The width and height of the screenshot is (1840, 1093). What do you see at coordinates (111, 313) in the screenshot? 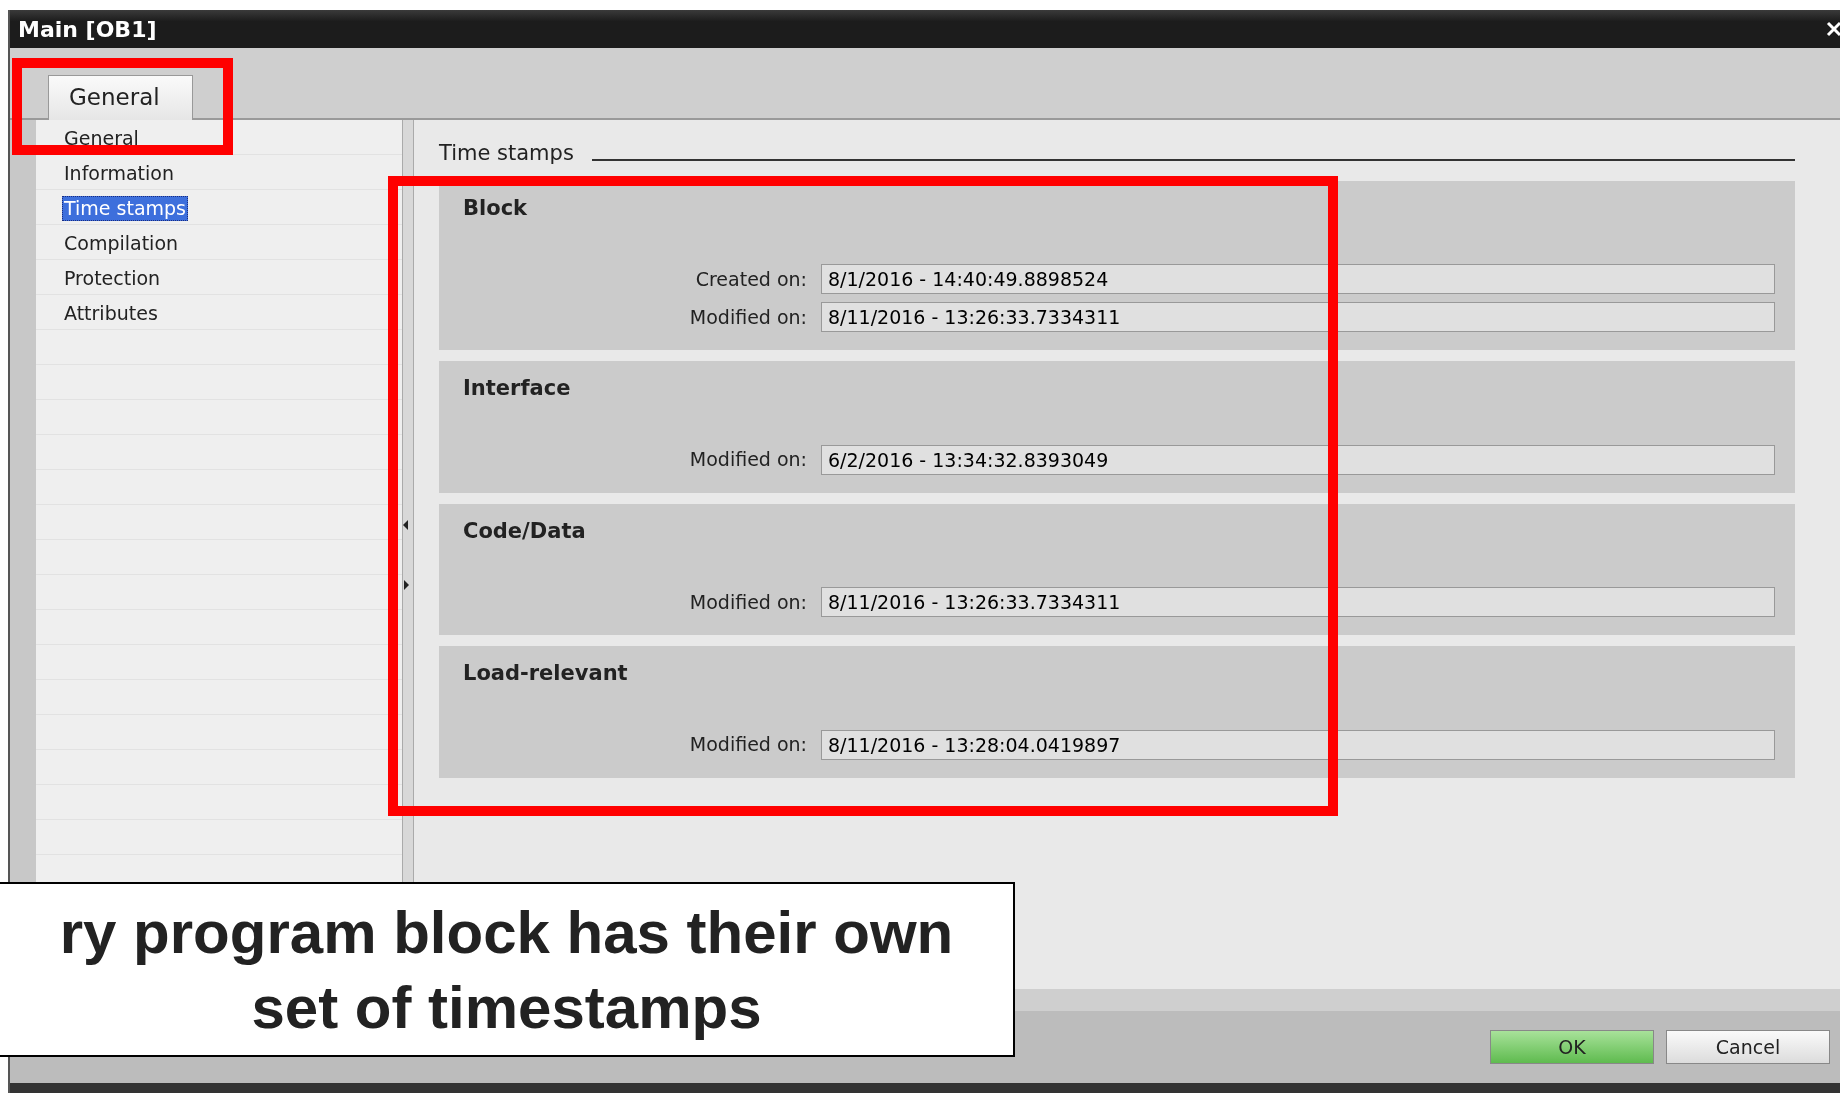
I see `tree-item: Attributes` at bounding box center [111, 313].